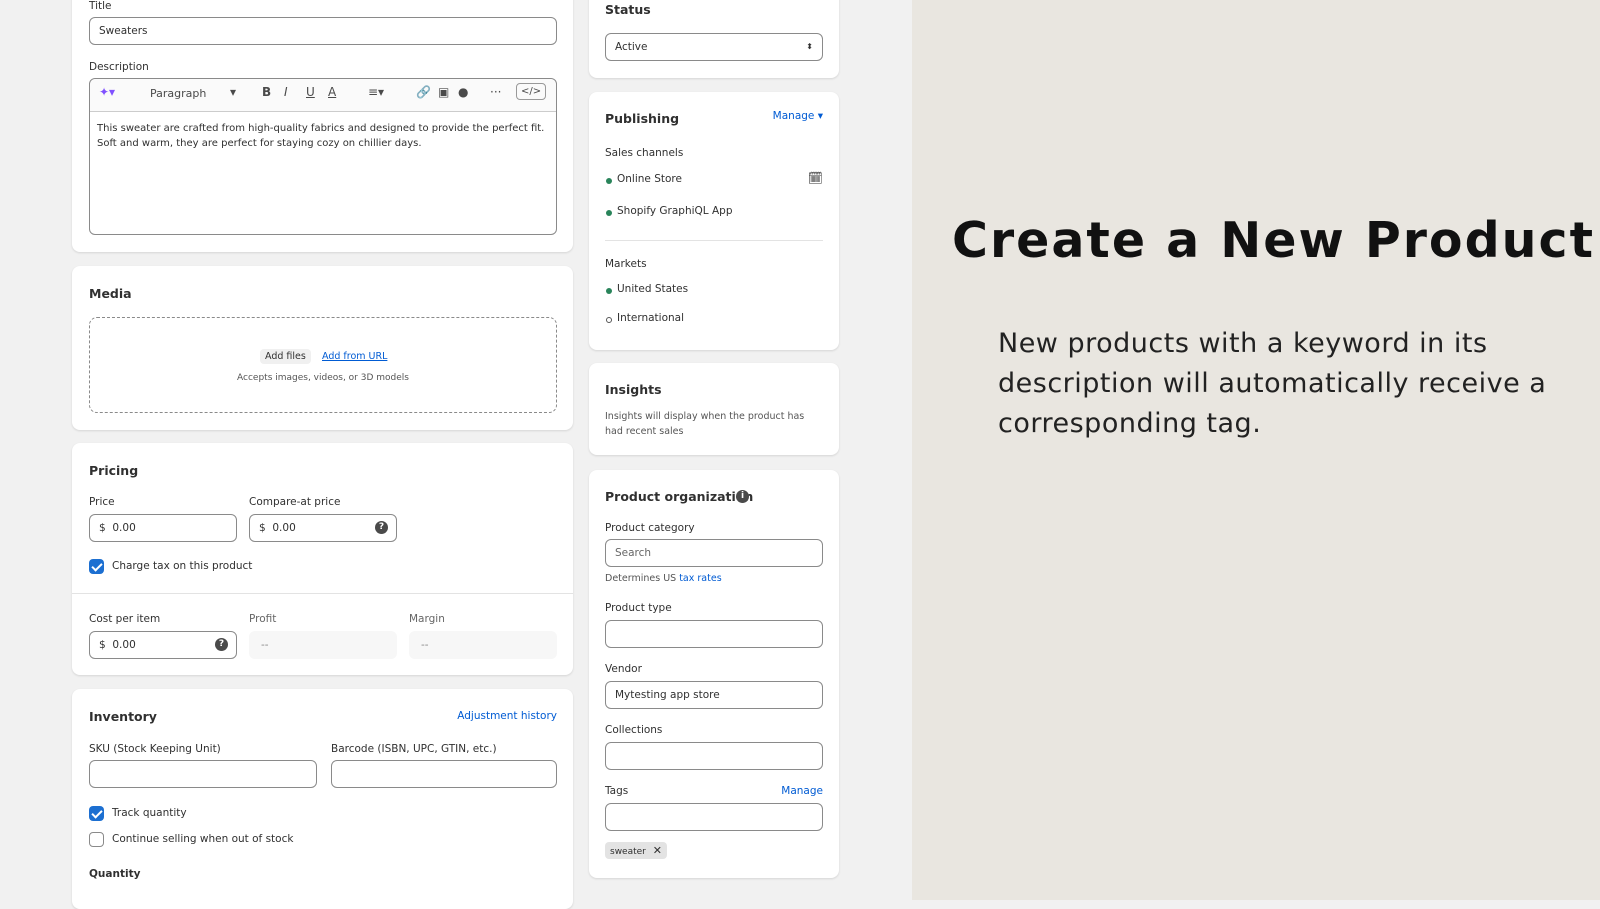 Image resolution: width=1600 pixels, height=909 pixels. What do you see at coordinates (310, 92) in the screenshot?
I see `underline-button: U` at bounding box center [310, 92].